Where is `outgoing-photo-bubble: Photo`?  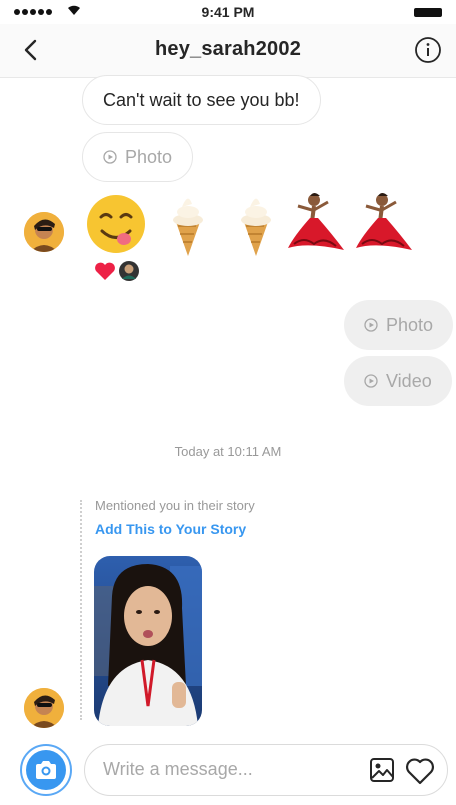 outgoing-photo-bubble: Photo is located at coordinates (399, 325).